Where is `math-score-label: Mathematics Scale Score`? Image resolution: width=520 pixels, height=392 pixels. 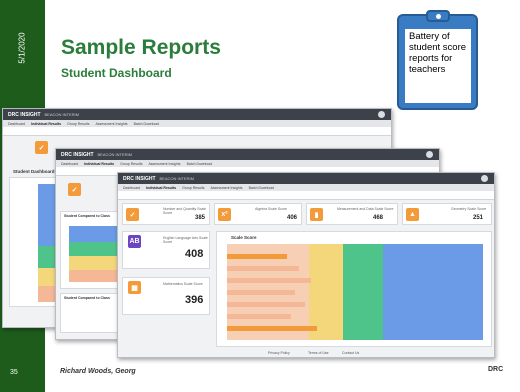
math-score-label: Mathematics Scale Score is located at coordinates (183, 284).